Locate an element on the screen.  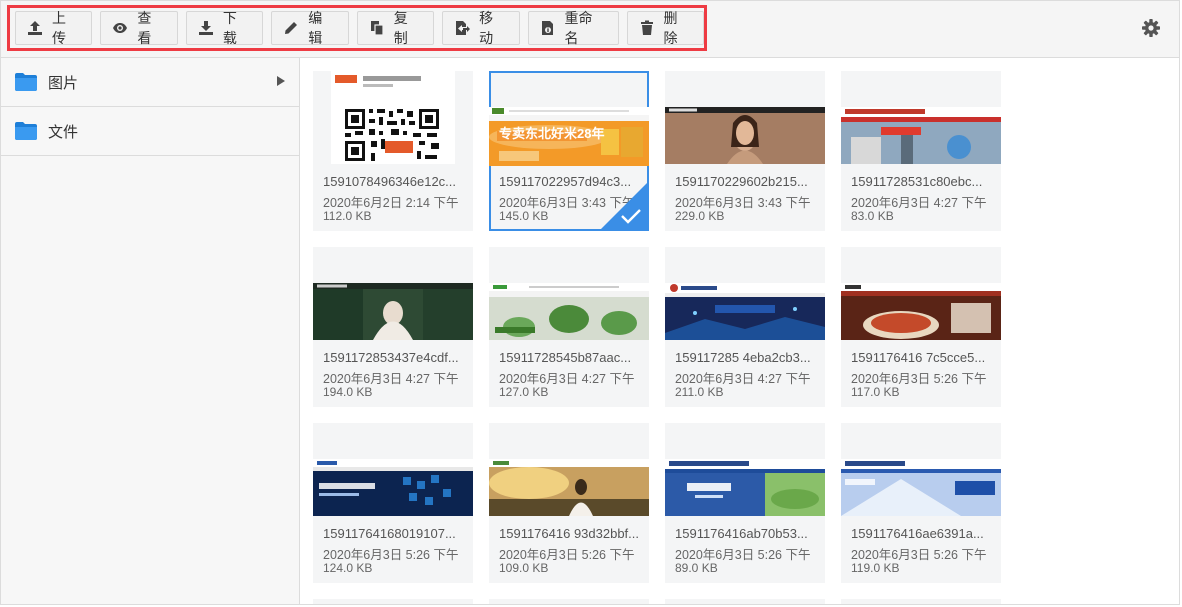
download-button: 下载 is located at coordinates (224, 28).